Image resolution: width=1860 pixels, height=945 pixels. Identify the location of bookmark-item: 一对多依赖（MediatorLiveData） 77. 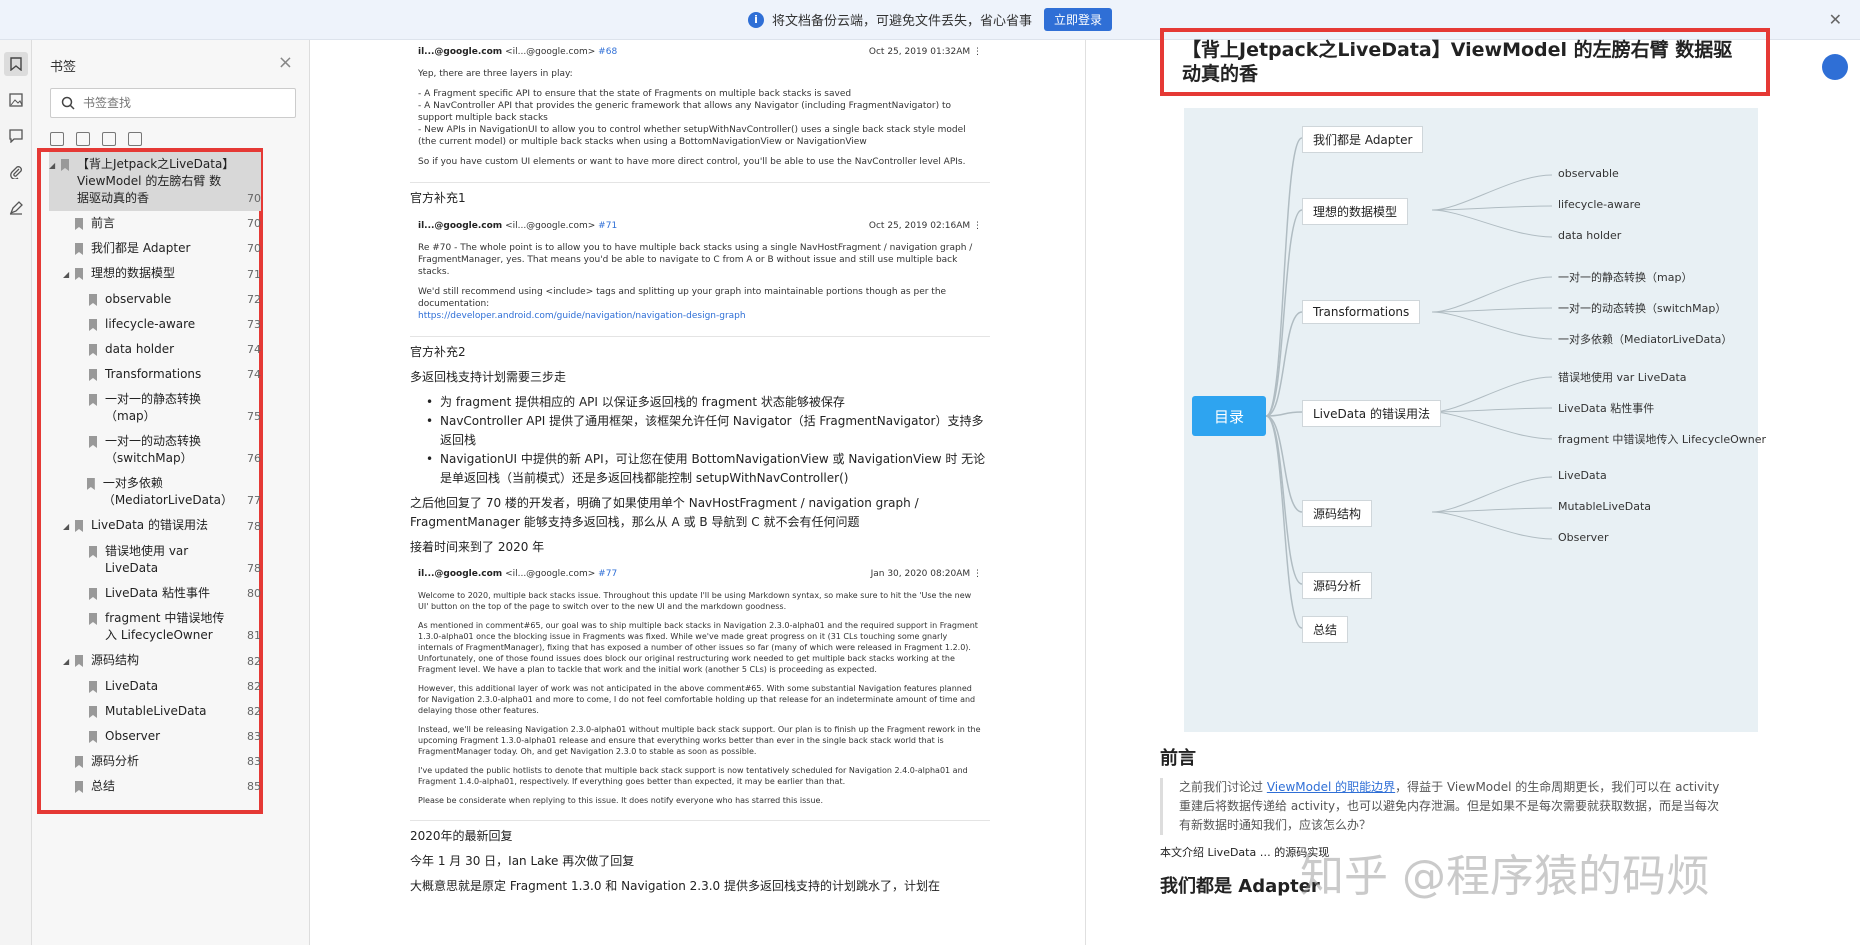
(155, 492).